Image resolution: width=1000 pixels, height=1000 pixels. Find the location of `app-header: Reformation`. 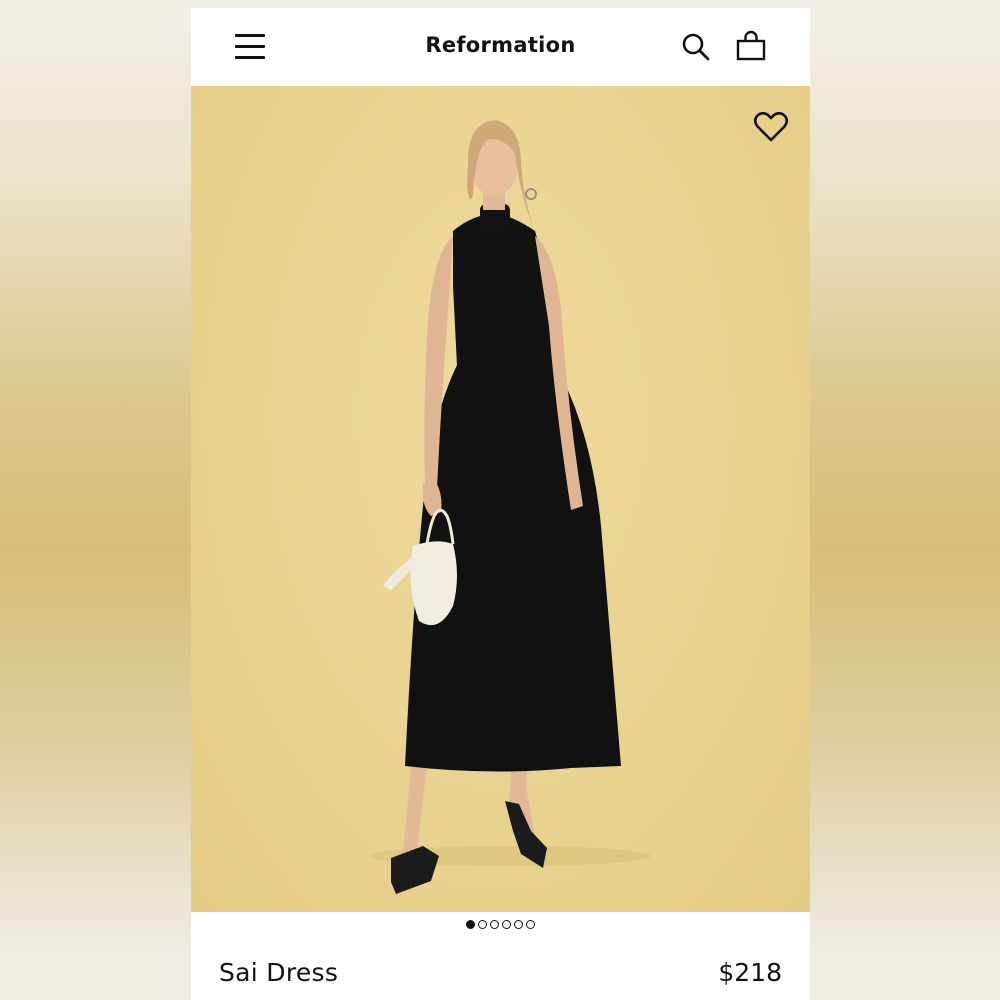

app-header: Reformation is located at coordinates (500, 47).